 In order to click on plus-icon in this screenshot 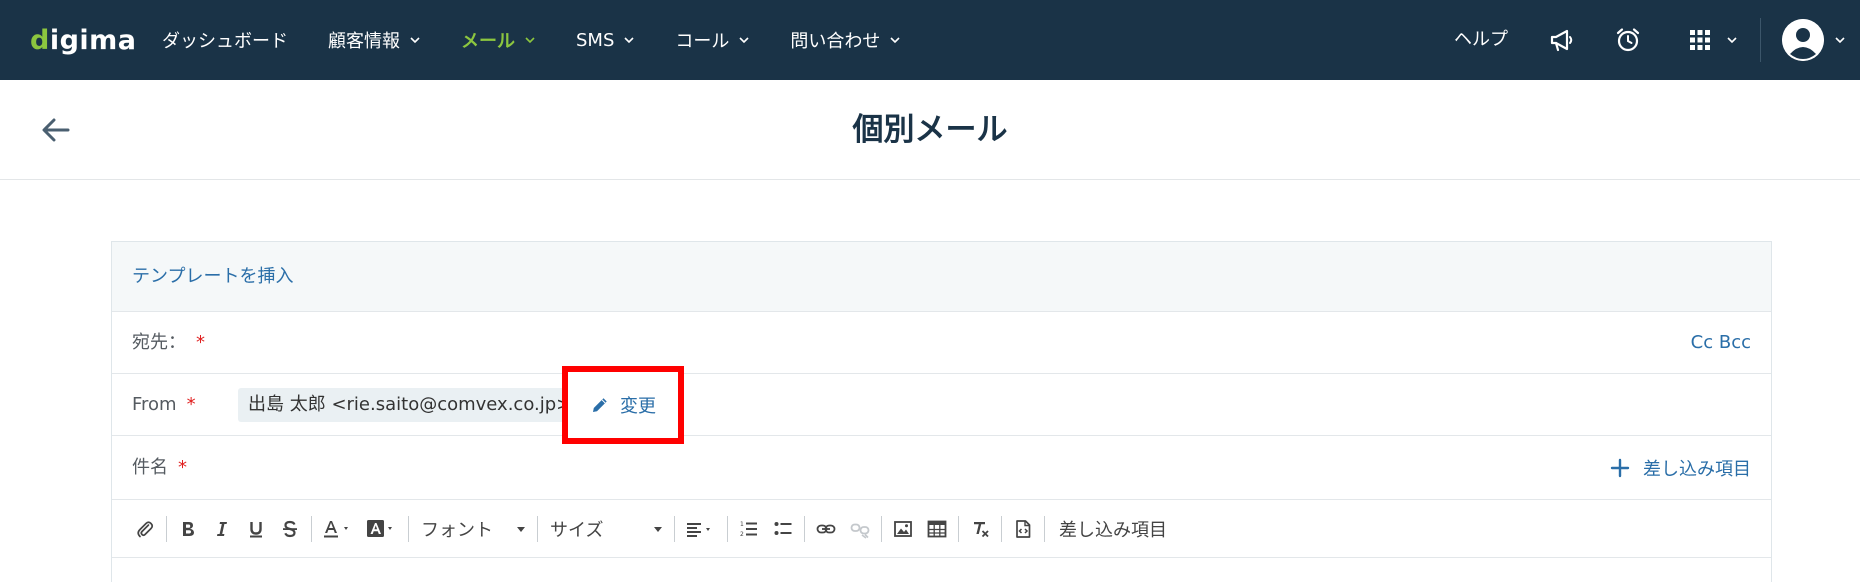, I will do `click(1620, 468)`.